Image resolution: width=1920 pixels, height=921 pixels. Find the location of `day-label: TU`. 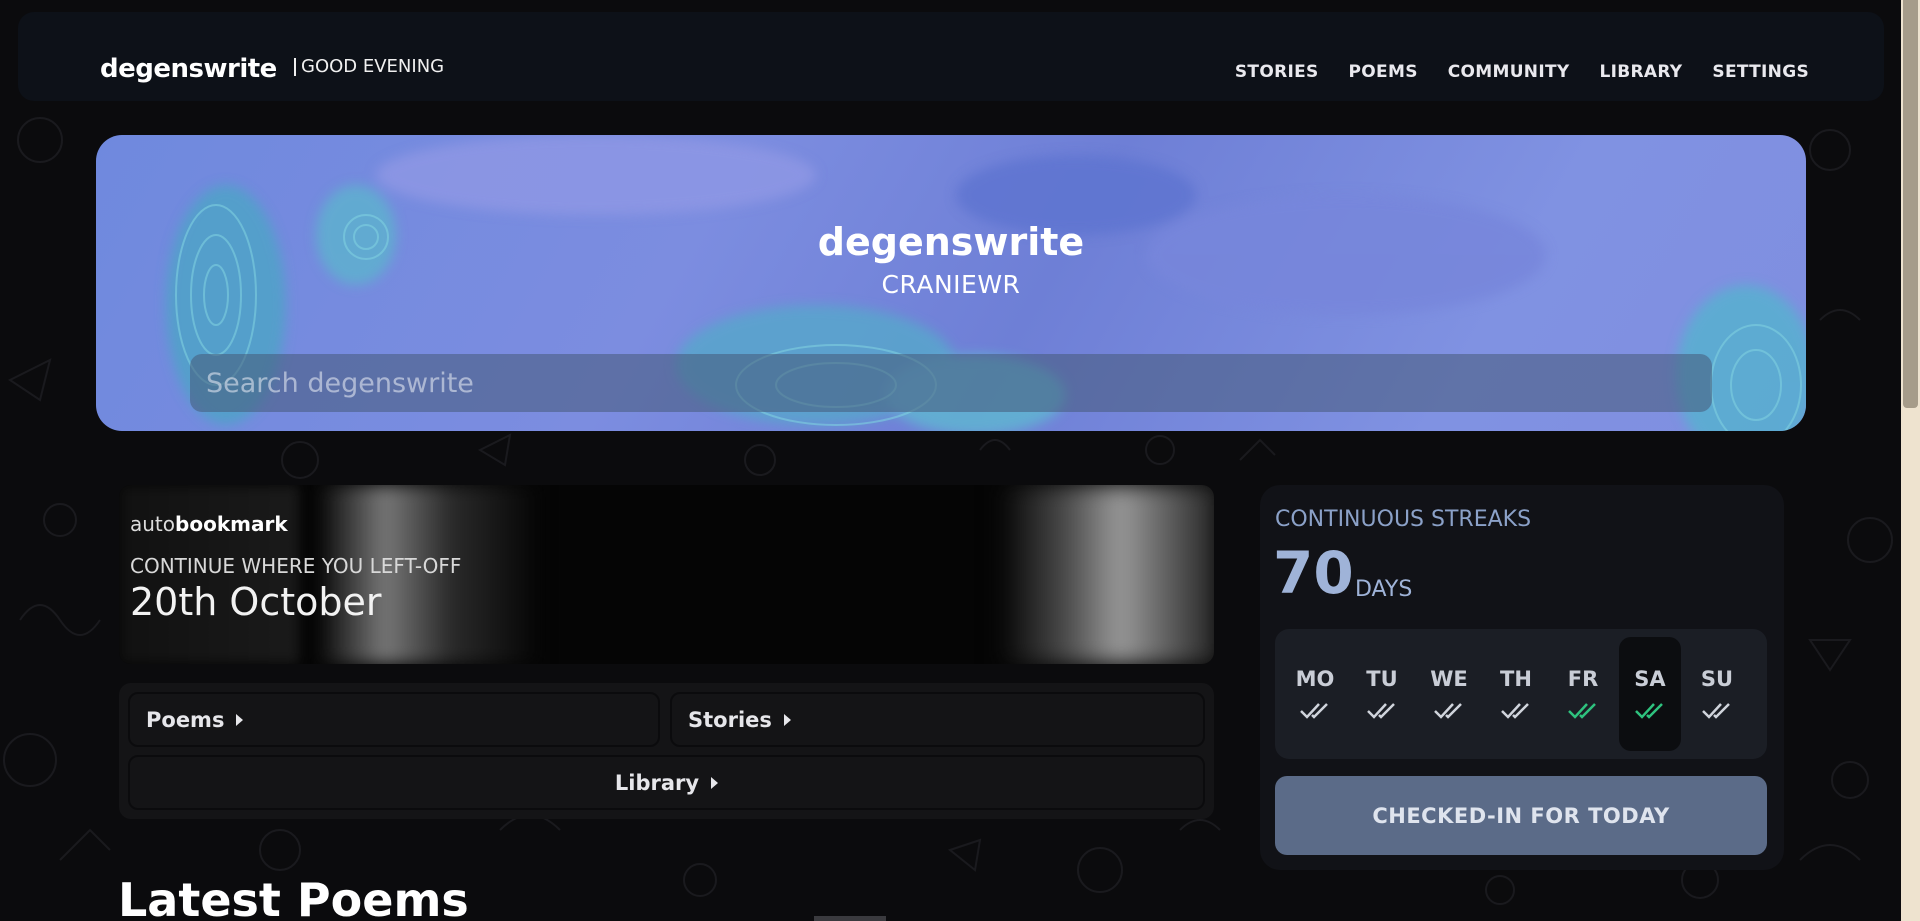

day-label: TU is located at coordinates (1382, 679).